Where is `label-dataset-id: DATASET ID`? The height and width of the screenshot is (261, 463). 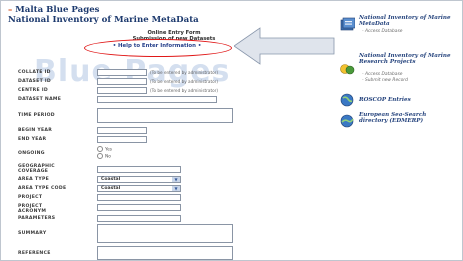
label-dataset-id: DATASET ID is located at coordinates (35, 81).